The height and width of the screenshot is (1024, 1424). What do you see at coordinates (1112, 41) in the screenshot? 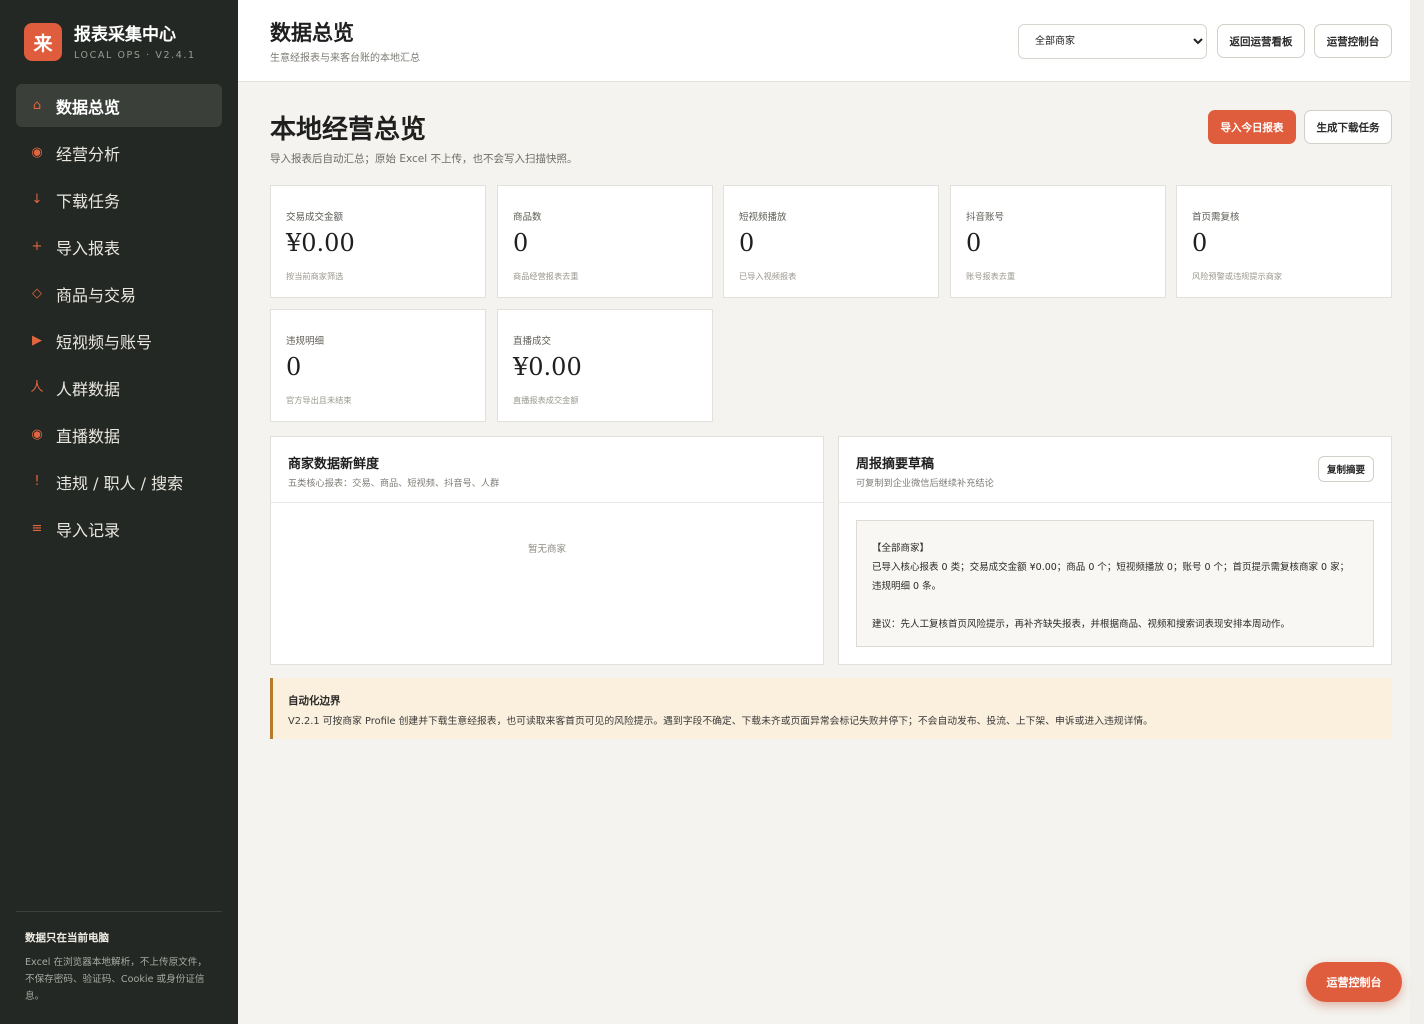
I see `merchant-select: 全部商家` at bounding box center [1112, 41].